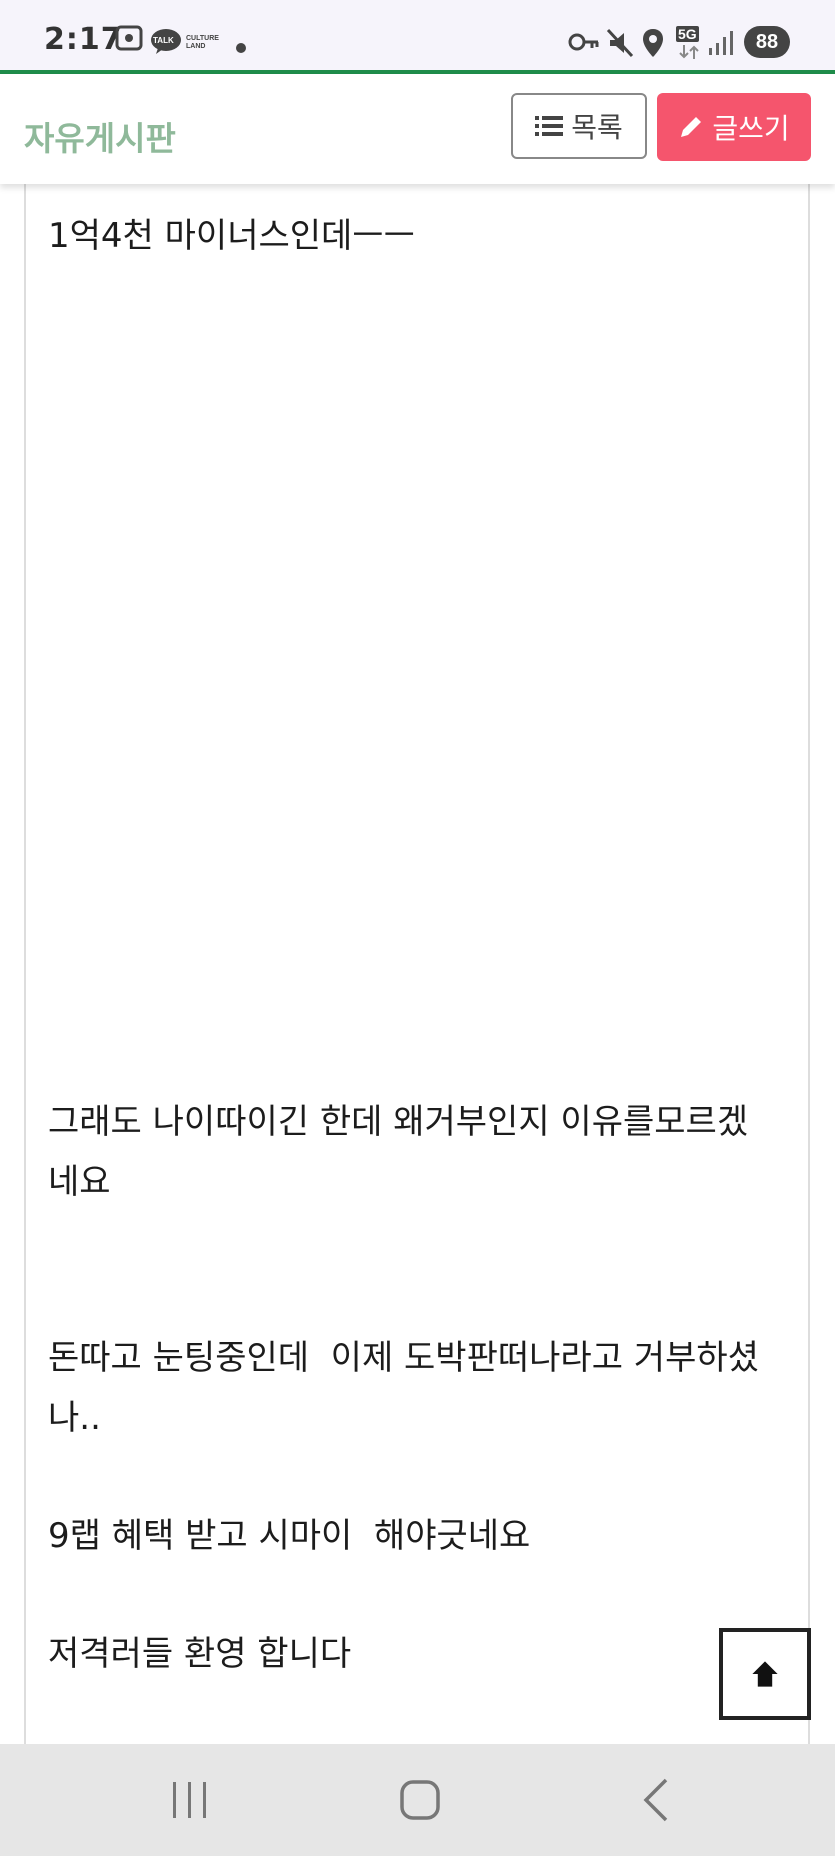  Describe the element at coordinates (163, 40) in the screenshot. I see `talk-badge: TALK` at that location.